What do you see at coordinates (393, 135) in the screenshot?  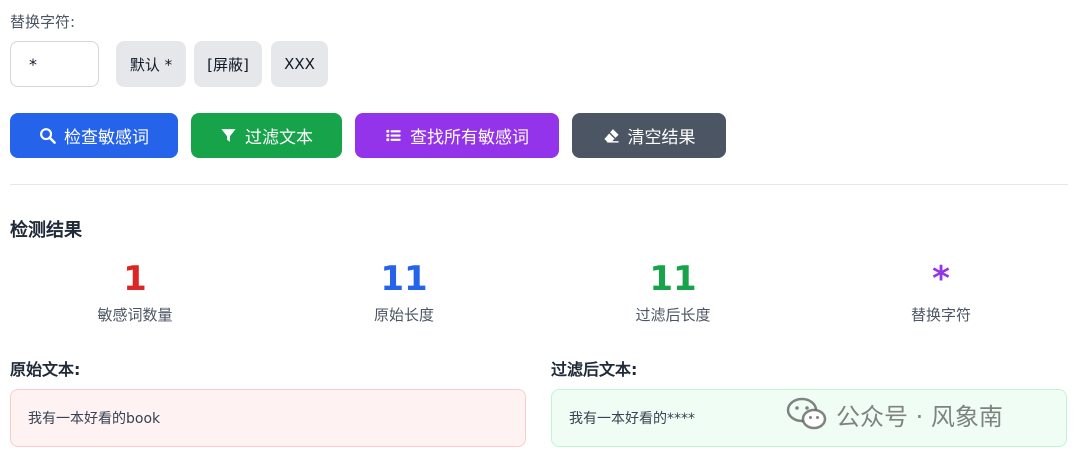 I see `list-icon` at bounding box center [393, 135].